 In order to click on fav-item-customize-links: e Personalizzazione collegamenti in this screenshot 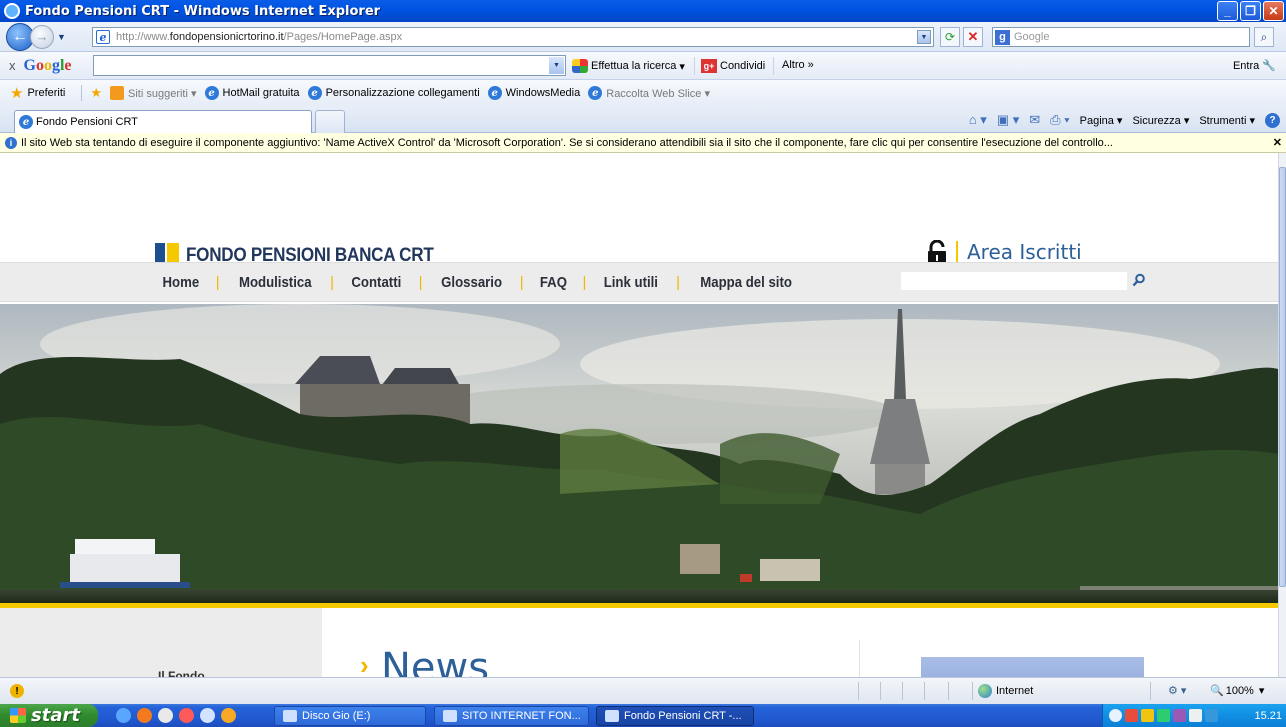, I will do `click(393, 93)`.